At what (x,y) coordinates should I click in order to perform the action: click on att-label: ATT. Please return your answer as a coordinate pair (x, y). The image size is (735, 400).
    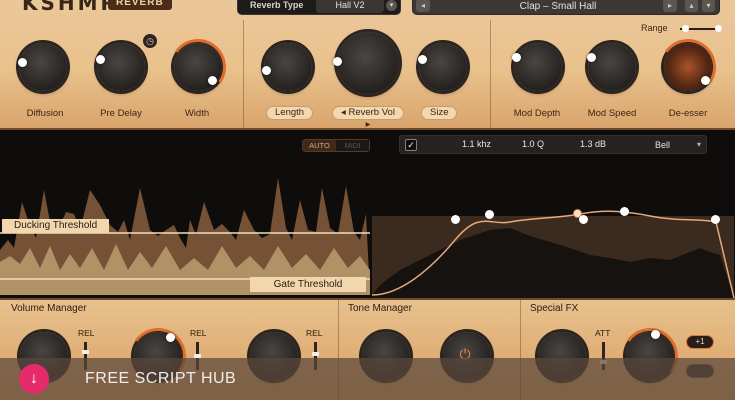
    Looking at the image, I should click on (603, 333).